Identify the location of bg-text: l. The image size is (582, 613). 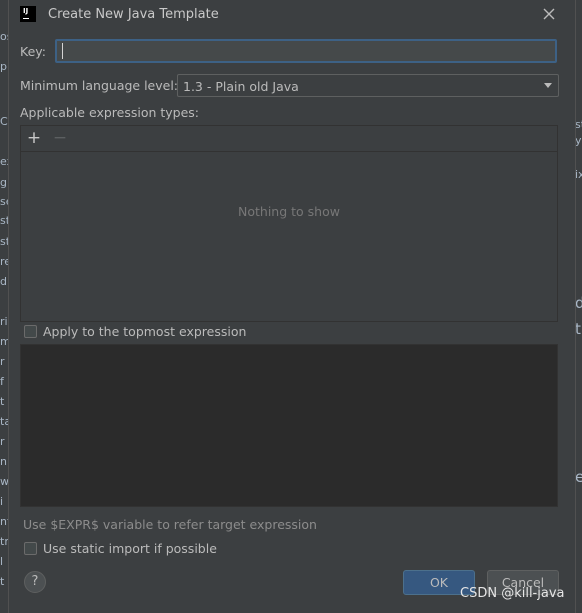
(2, 561).